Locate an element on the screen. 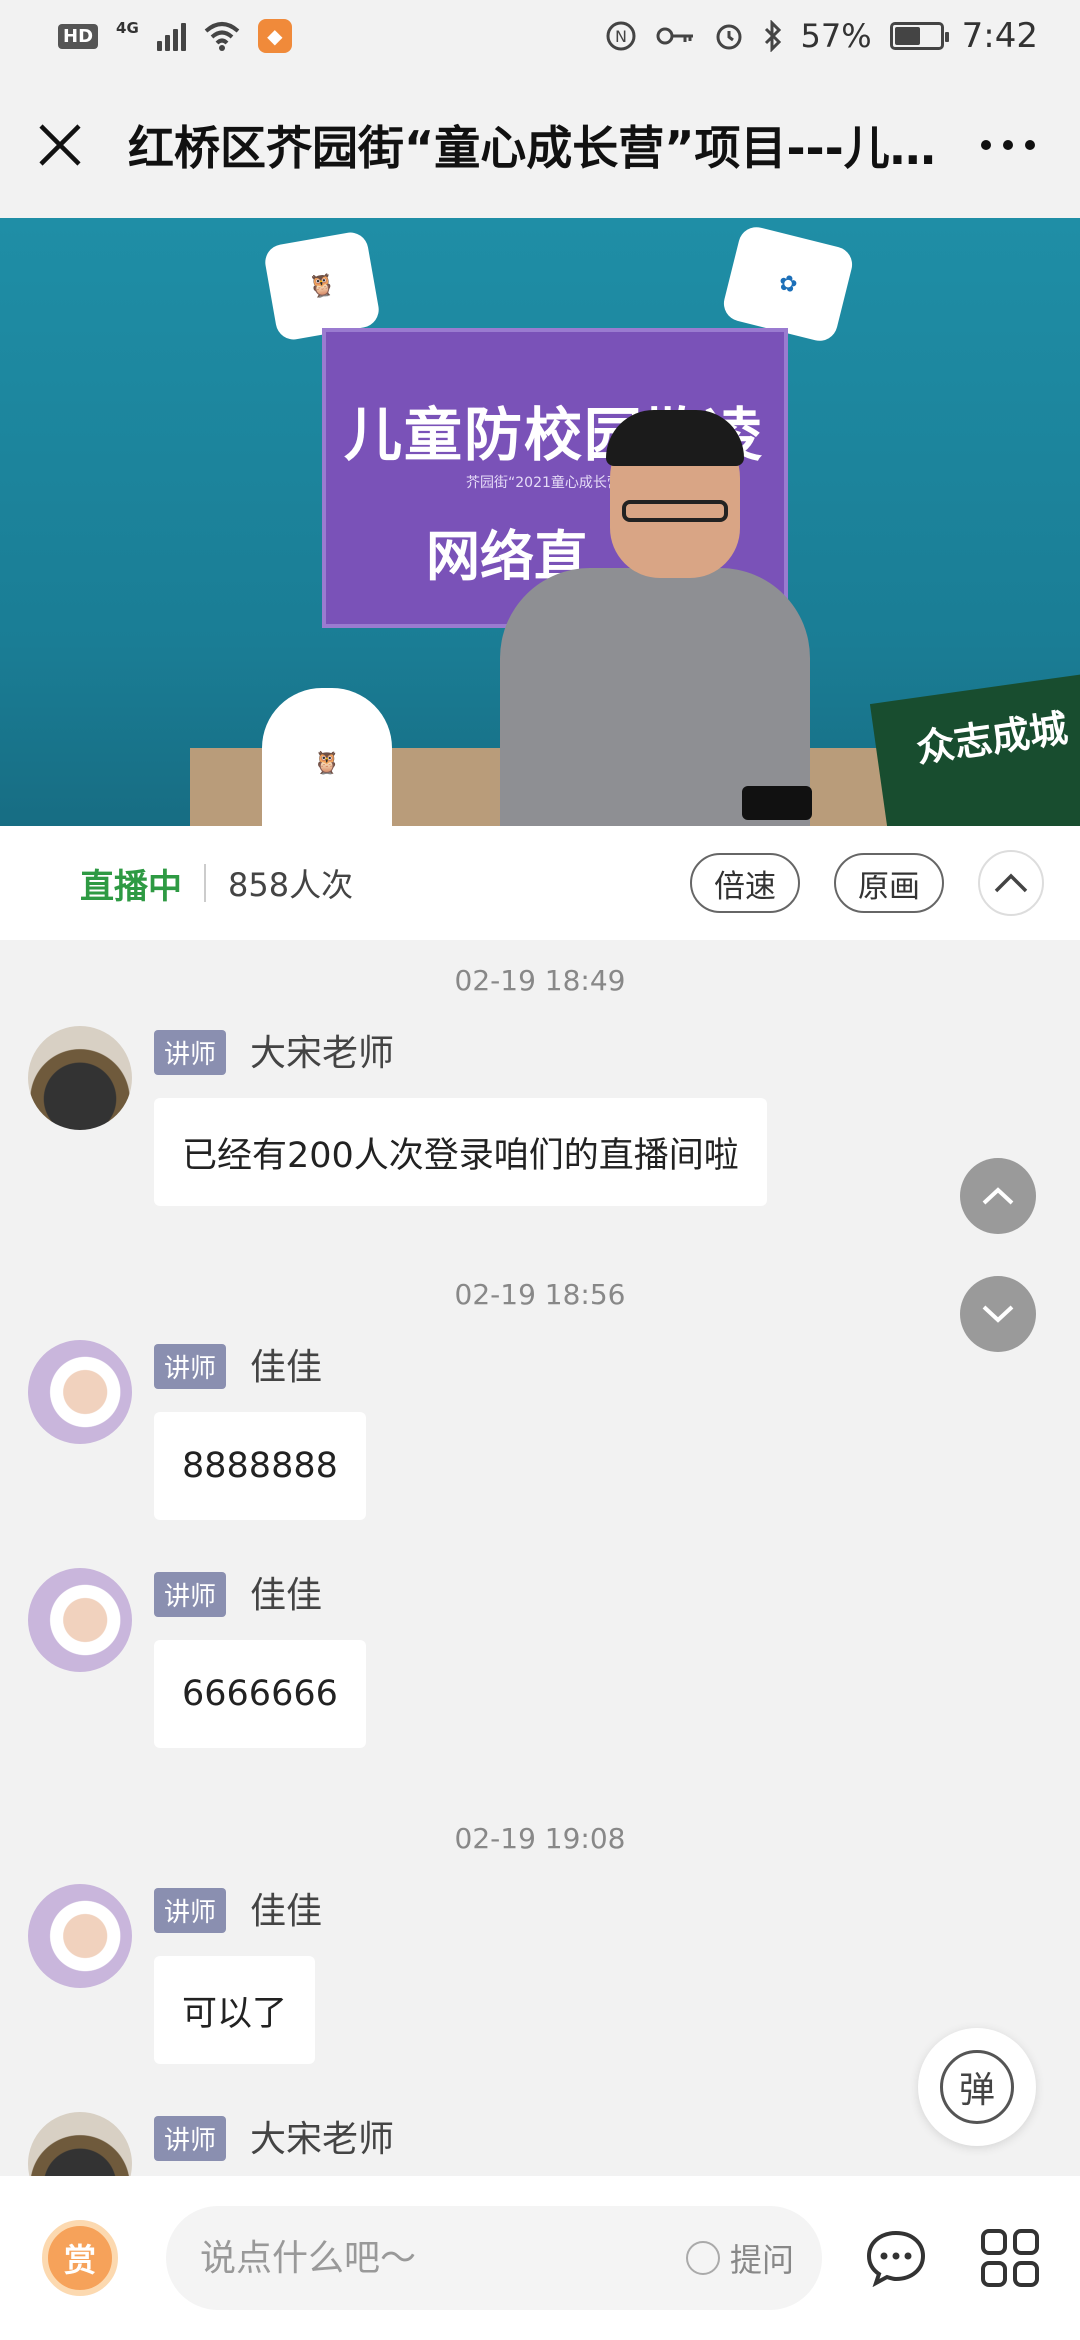 Image resolution: width=1080 pixels, height=2340 pixels. battery-icon is located at coordinates (919, 36).